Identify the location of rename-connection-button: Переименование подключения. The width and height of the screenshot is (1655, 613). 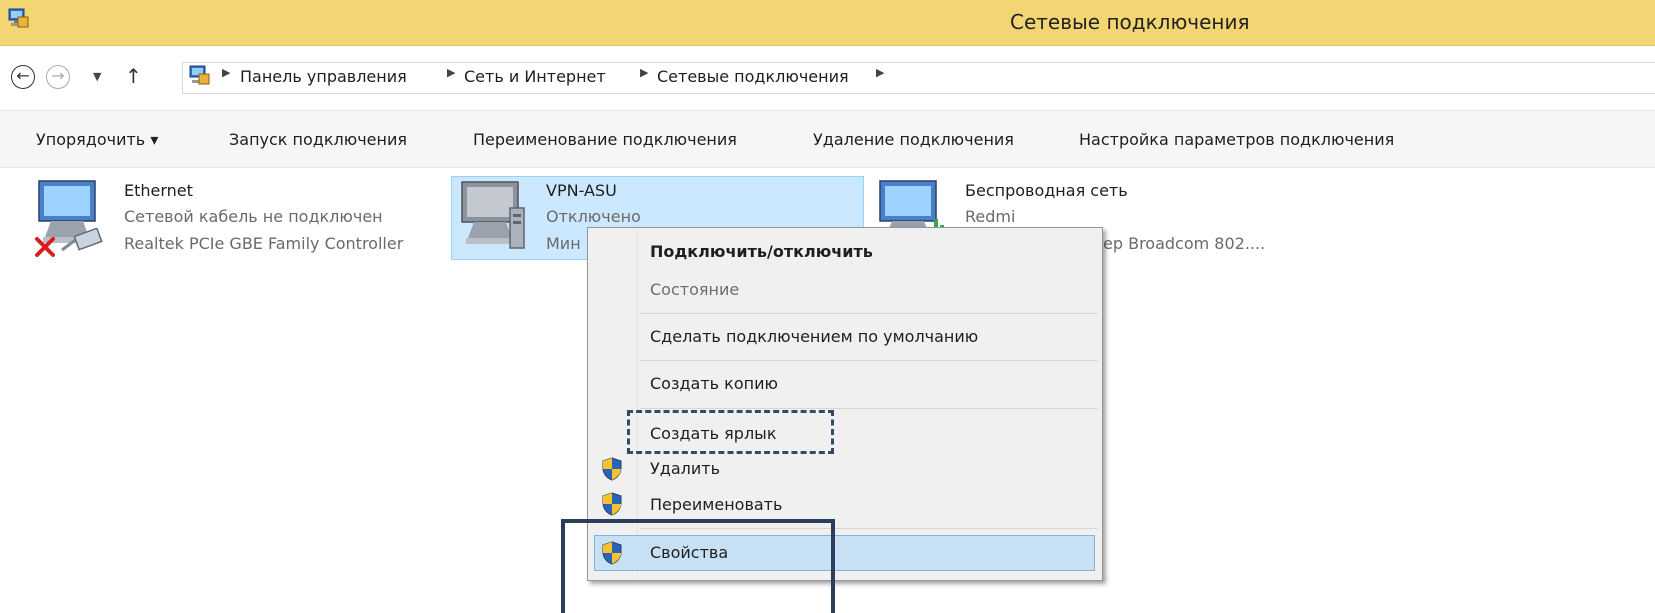
(605, 139).